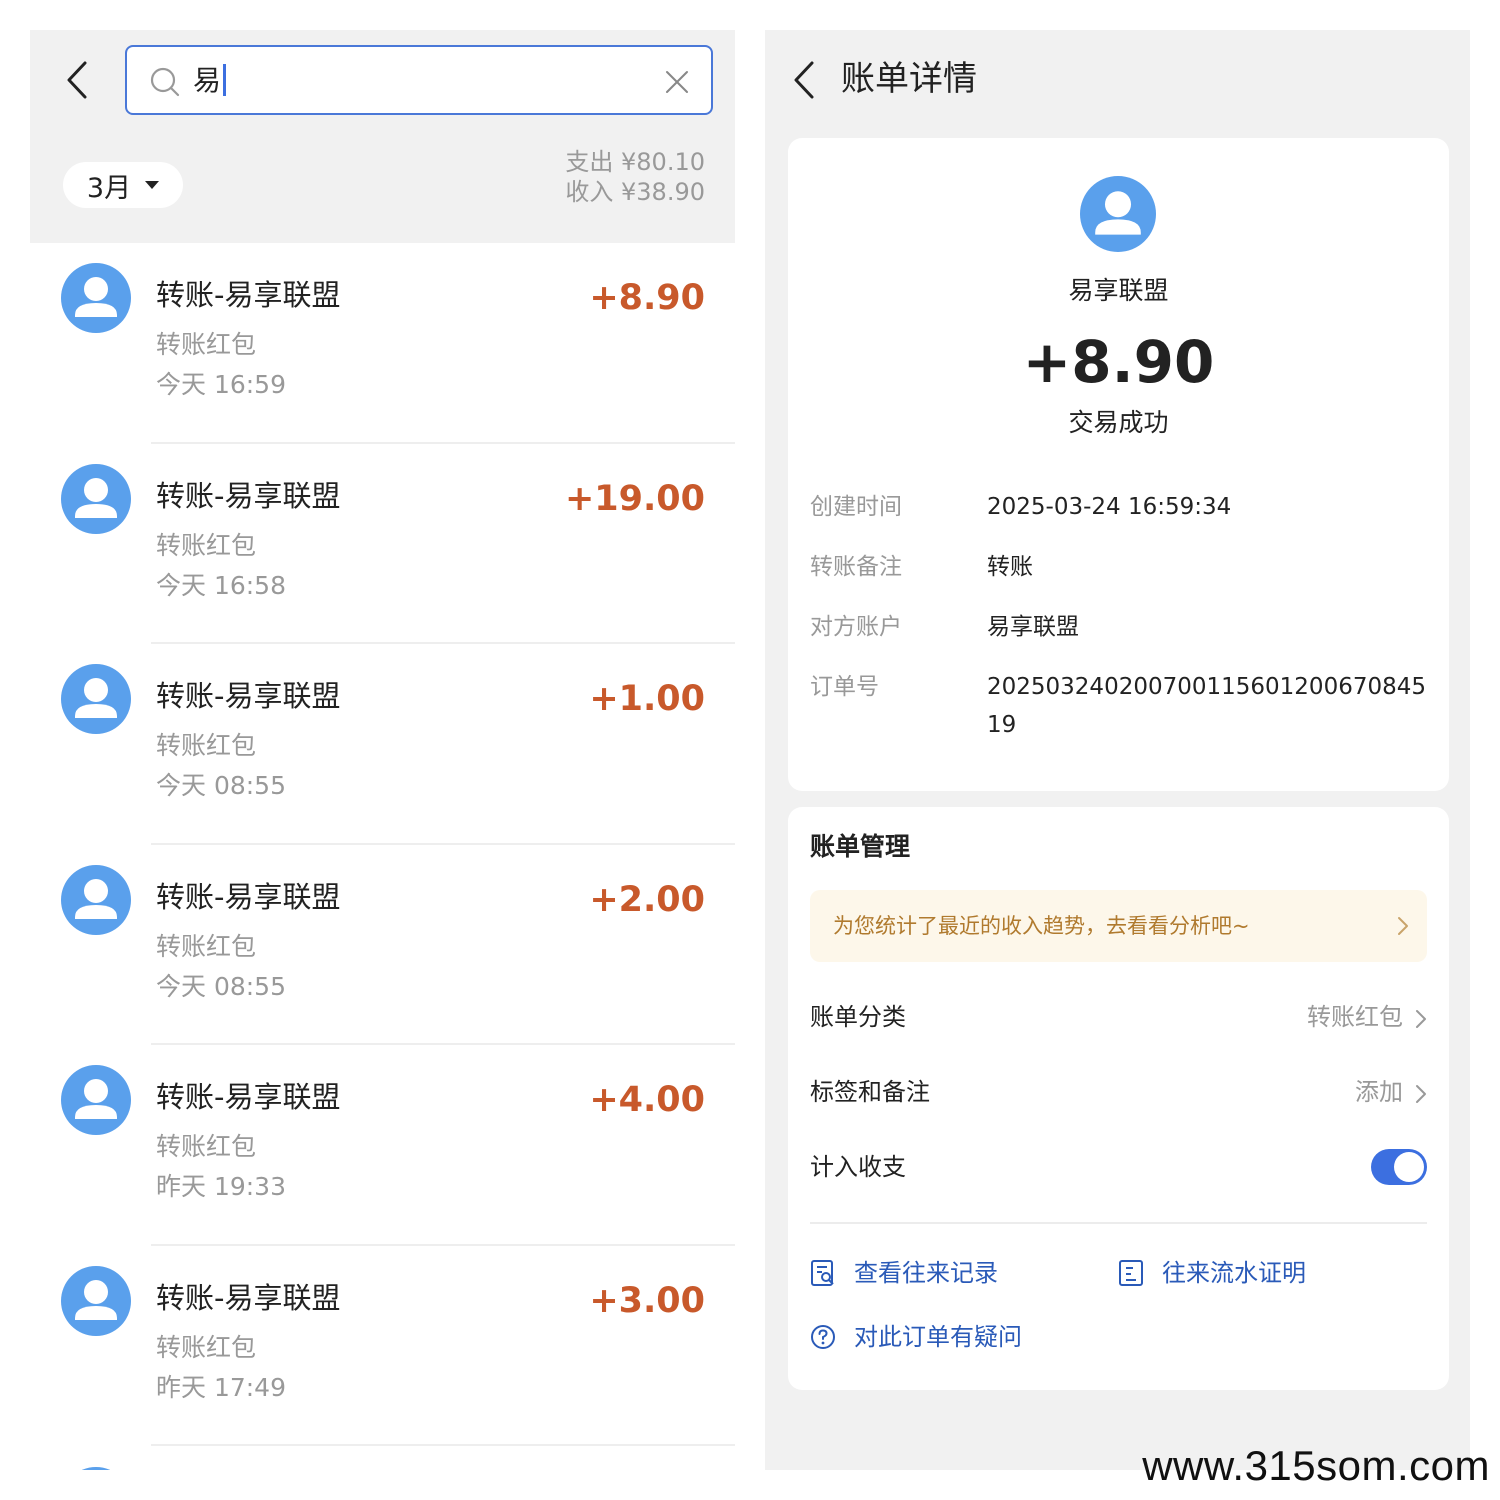 This screenshot has width=1500, height=1500. What do you see at coordinates (860, 846) in the screenshot?
I see `section-title: 账单管理` at bounding box center [860, 846].